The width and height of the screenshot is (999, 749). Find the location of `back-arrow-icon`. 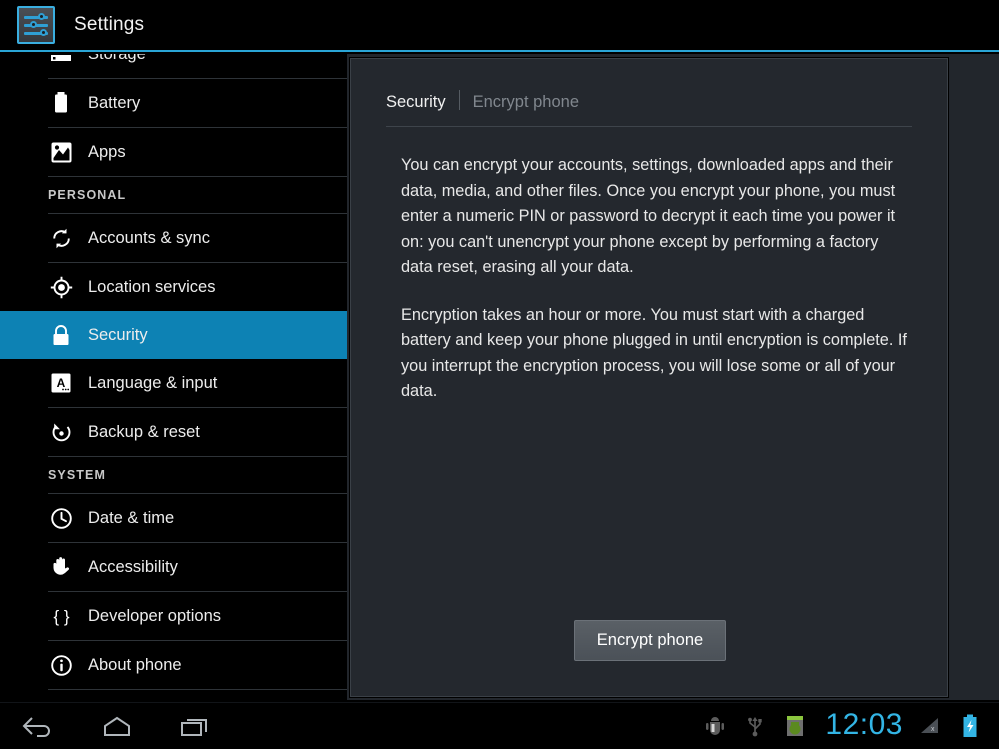

back-arrow-icon is located at coordinates (39, 726).